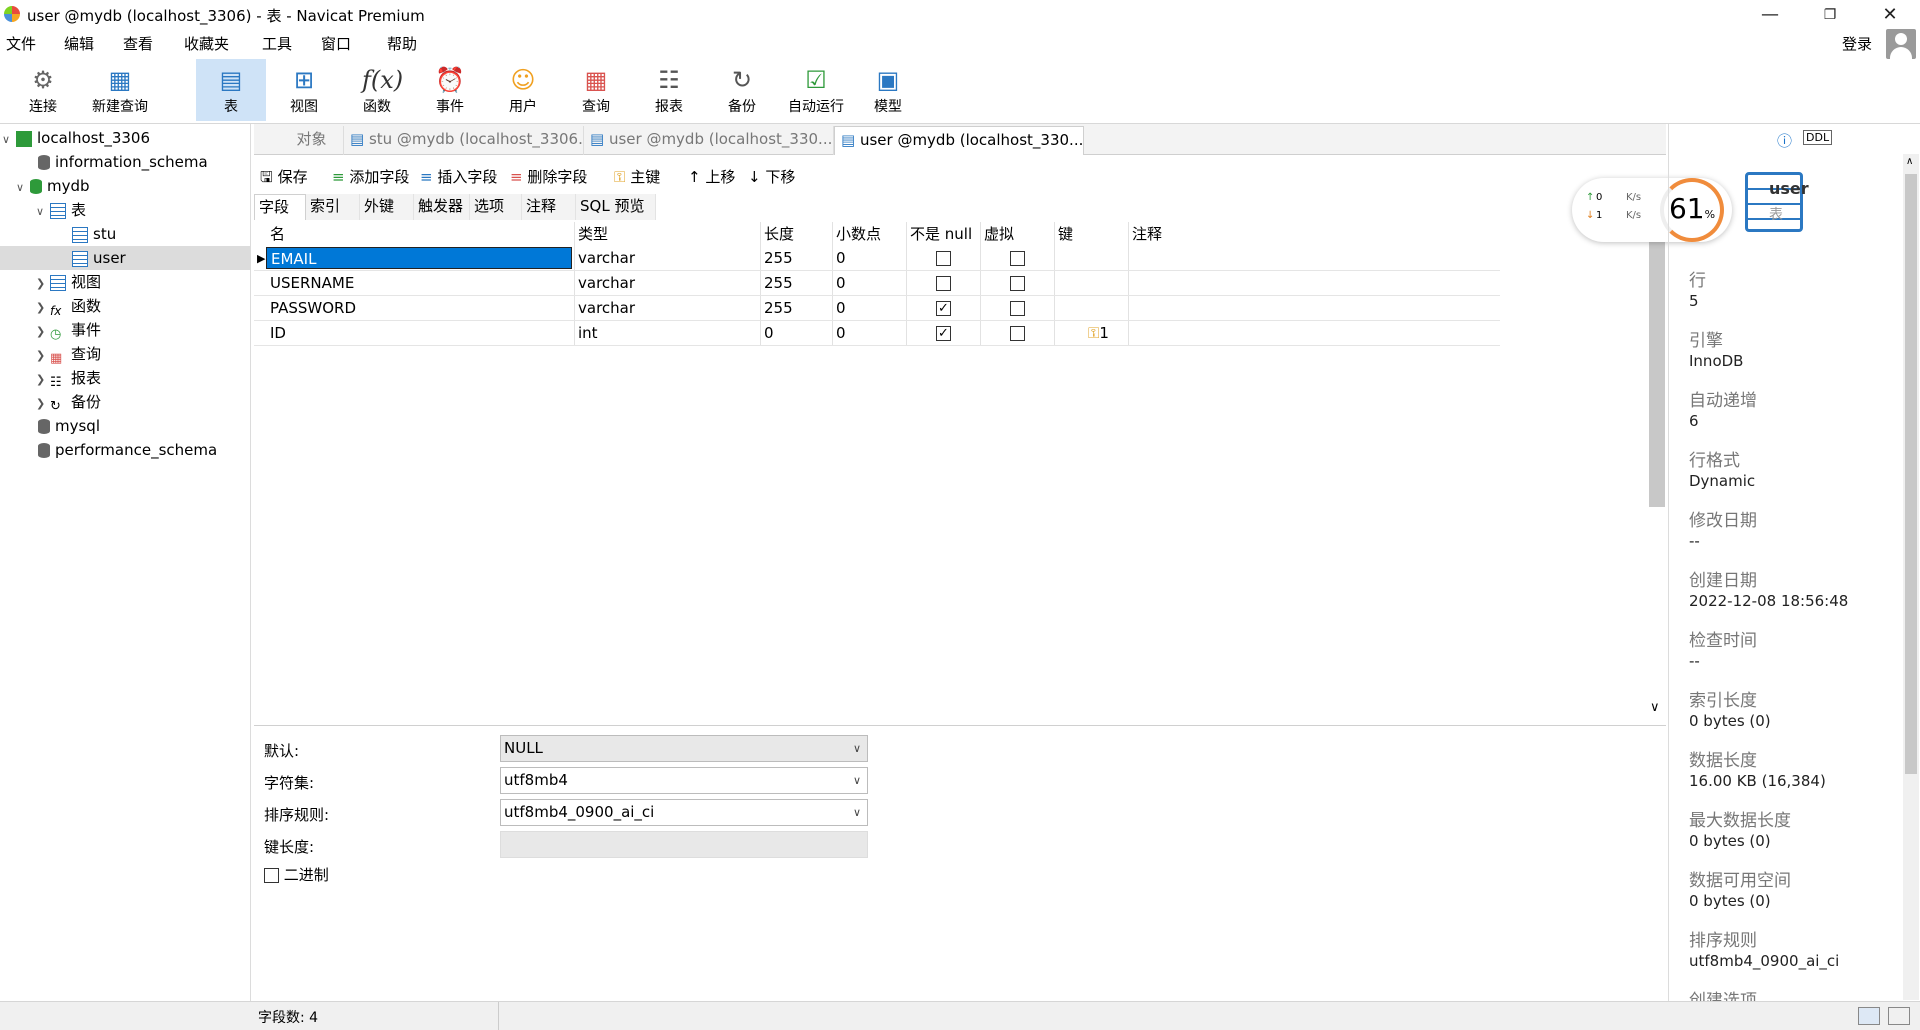 The height and width of the screenshot is (1030, 1920). Describe the element at coordinates (370, 176) in the screenshot. I see `add-field-button: ≡ 添加字段` at that location.